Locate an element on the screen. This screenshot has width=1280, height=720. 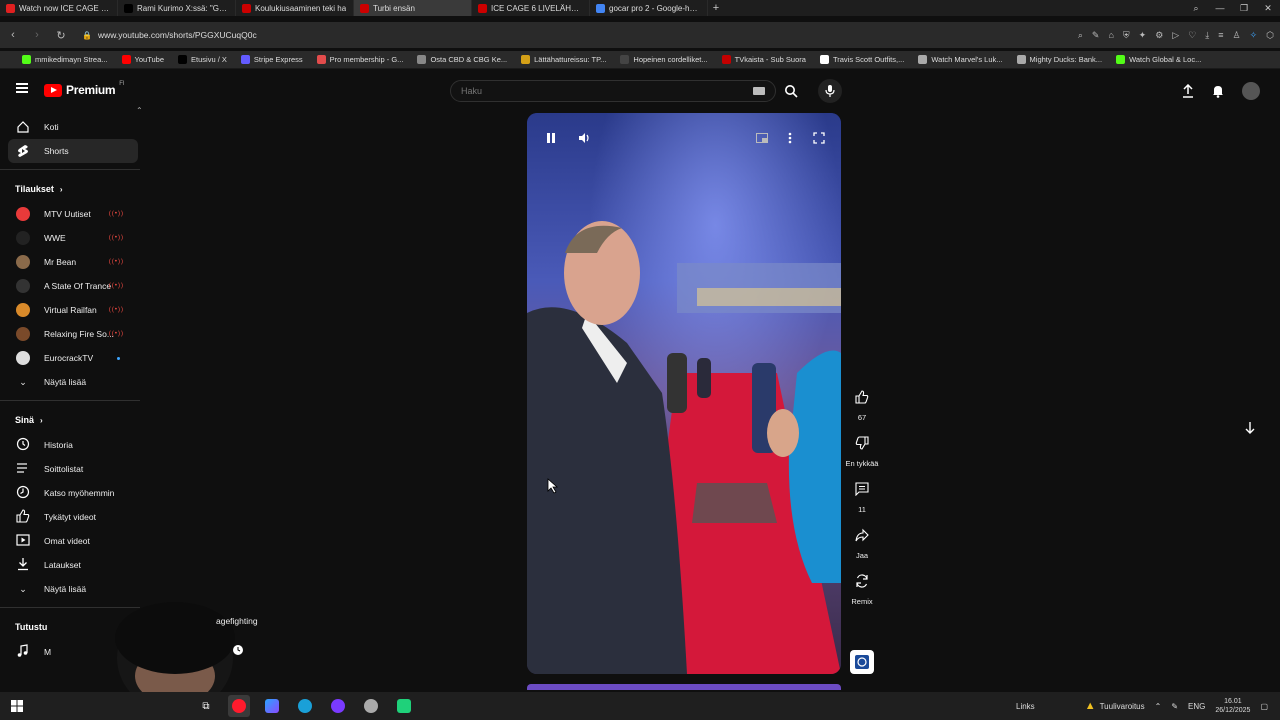
links-toolbar: Links is located at coordinates (1025, 706).